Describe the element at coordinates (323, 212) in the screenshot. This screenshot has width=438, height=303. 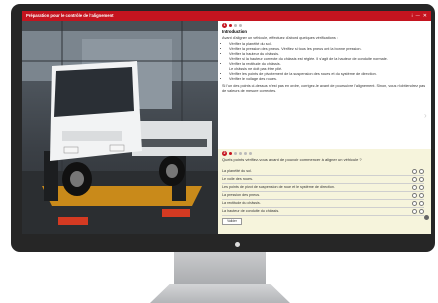
I see `answer-option: La hauteur de conduite du châssis.` at that location.